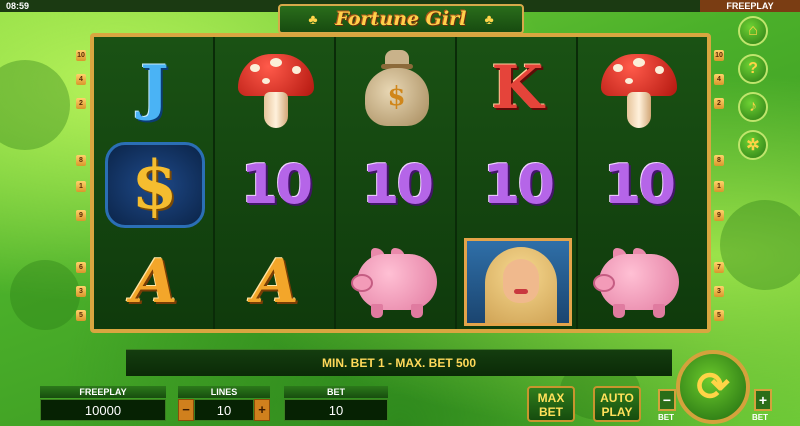 The image size is (800, 426). Describe the element at coordinates (753, 107) in the screenshot. I see `sound-icon: ♪` at that location.